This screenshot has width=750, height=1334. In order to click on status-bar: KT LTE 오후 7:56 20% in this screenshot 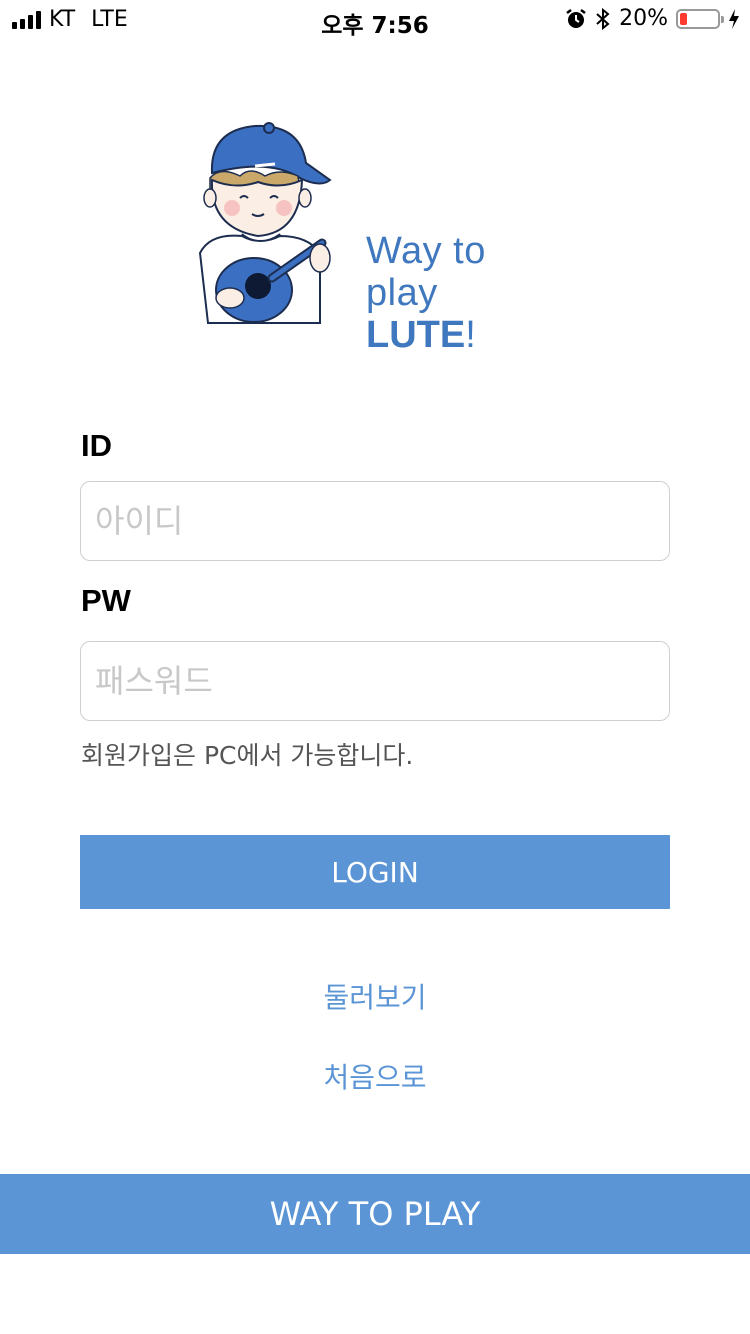, I will do `click(375, 21)`.